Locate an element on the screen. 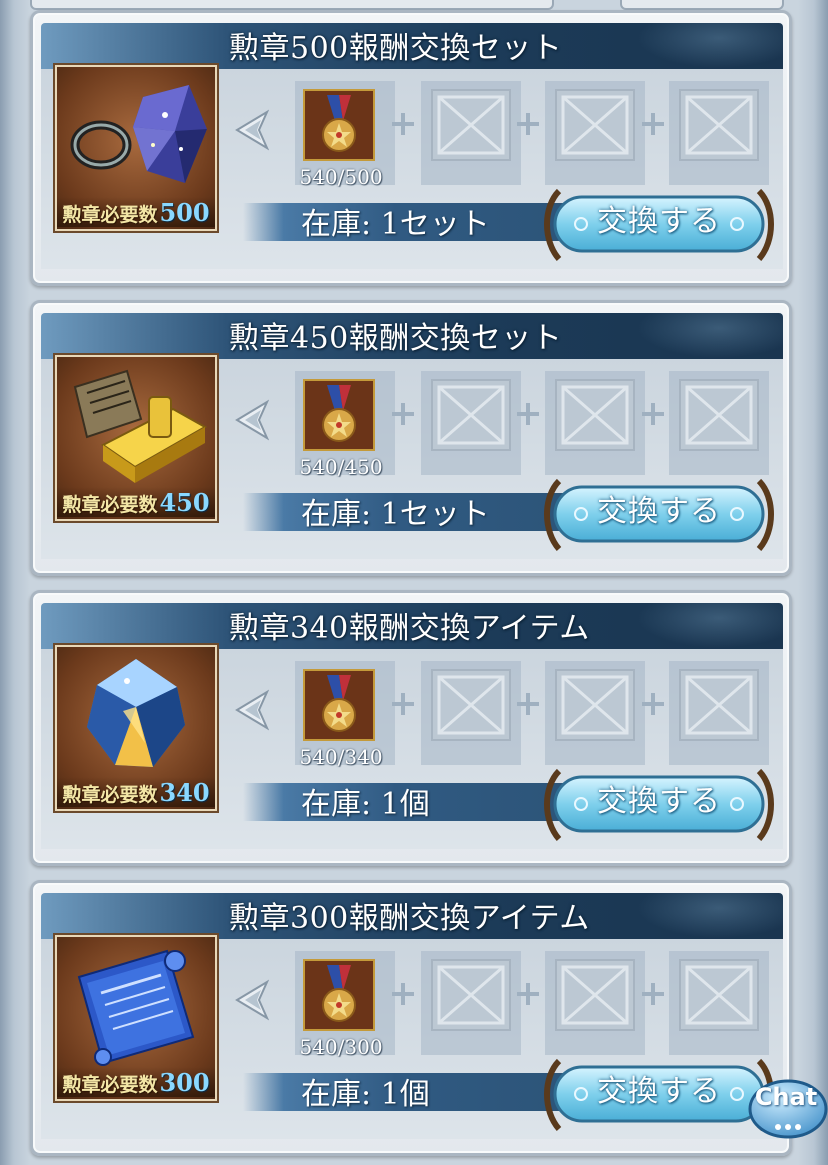 This screenshot has width=828, height=1165. required-value: 340 is located at coordinates (184, 792).